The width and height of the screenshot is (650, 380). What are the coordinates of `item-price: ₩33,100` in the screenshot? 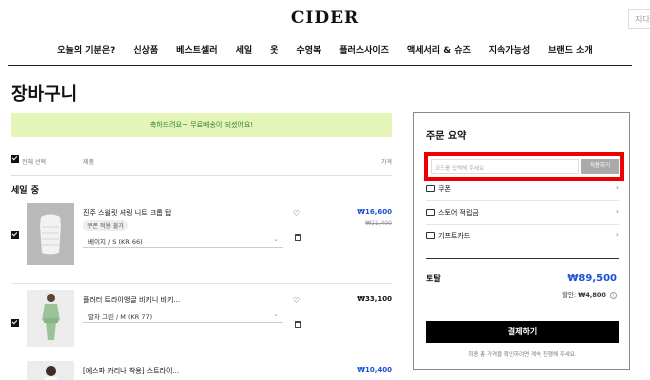 It's located at (374, 299).